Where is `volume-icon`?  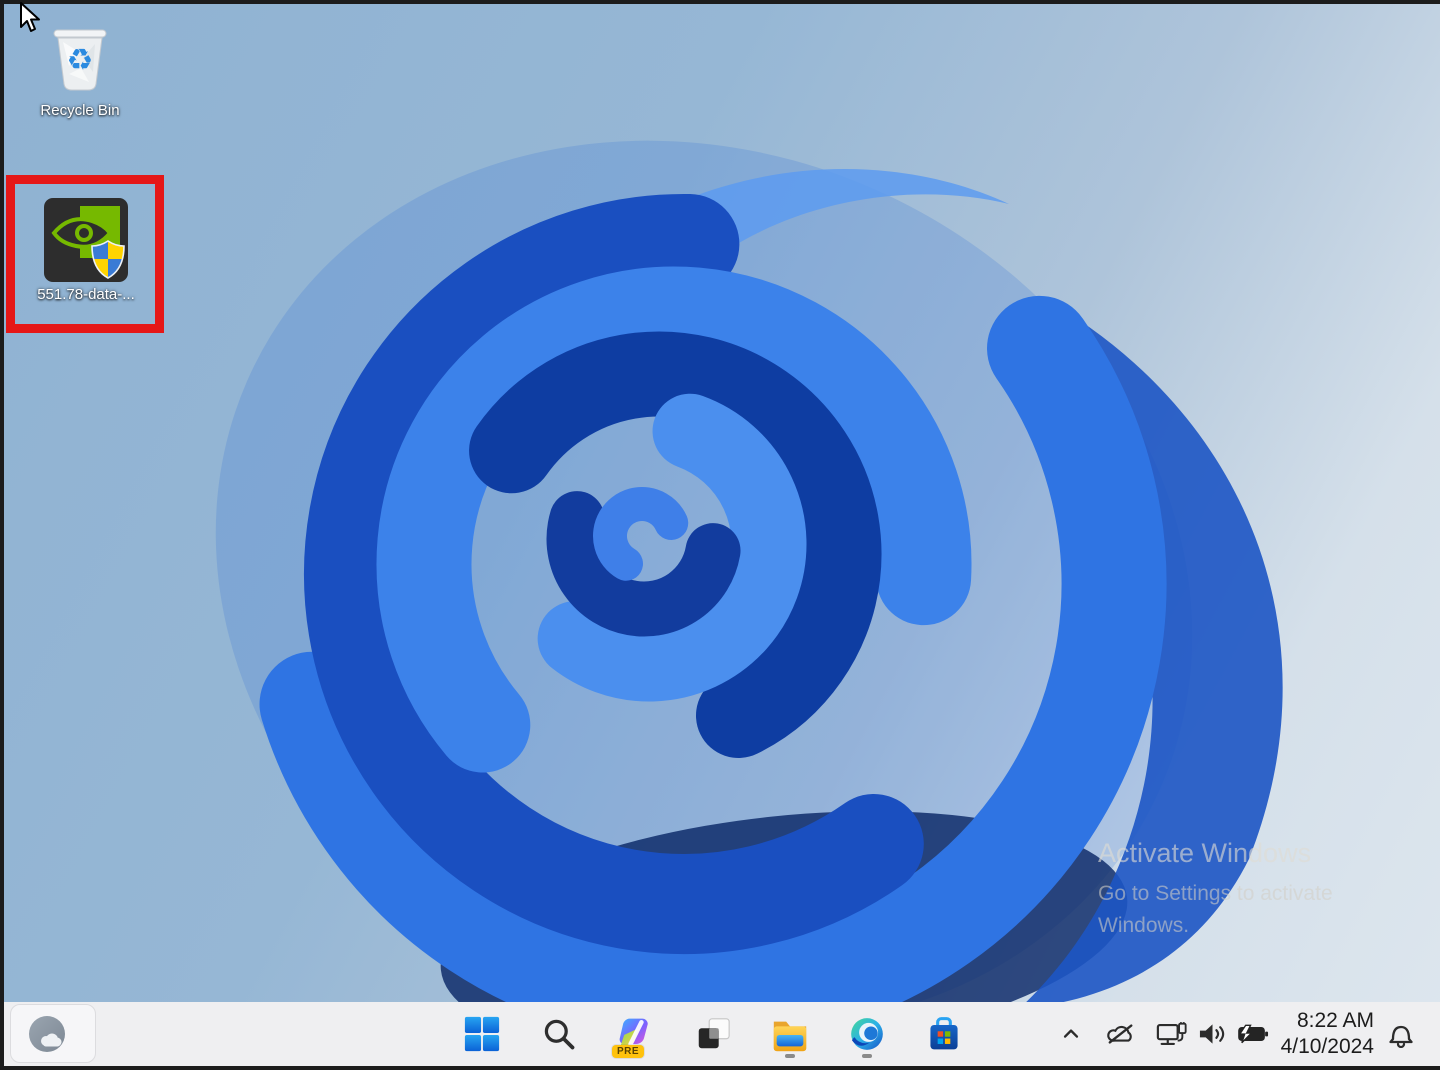
volume-icon is located at coordinates (1211, 1034).